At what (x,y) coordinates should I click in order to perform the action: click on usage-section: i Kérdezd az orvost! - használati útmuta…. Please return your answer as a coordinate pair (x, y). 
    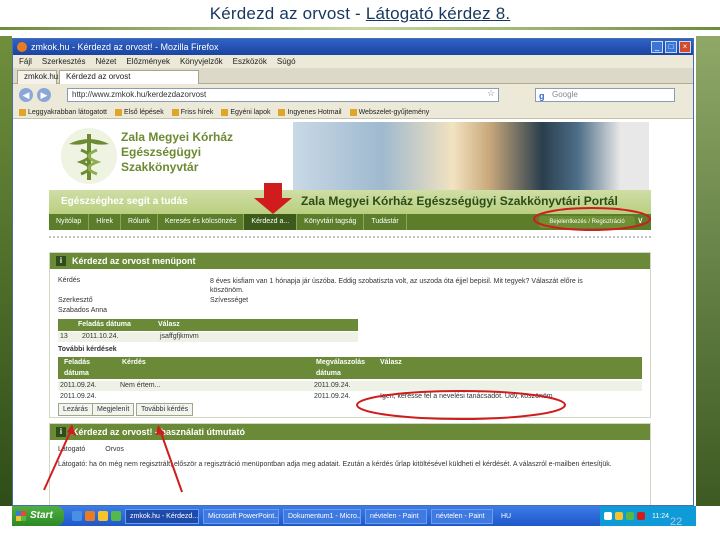
    Looking at the image, I should click on (350, 464).